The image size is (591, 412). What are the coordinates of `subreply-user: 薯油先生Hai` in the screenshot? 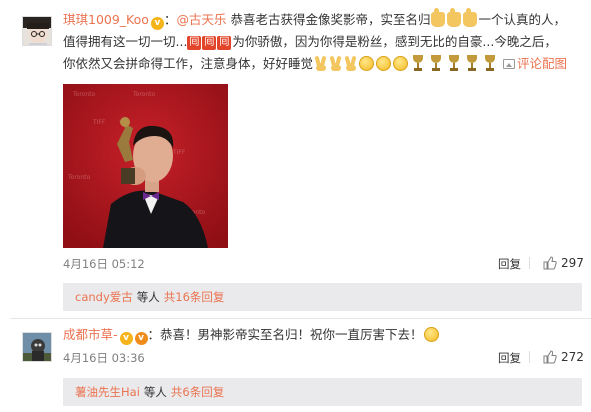 It's located at (107, 392).